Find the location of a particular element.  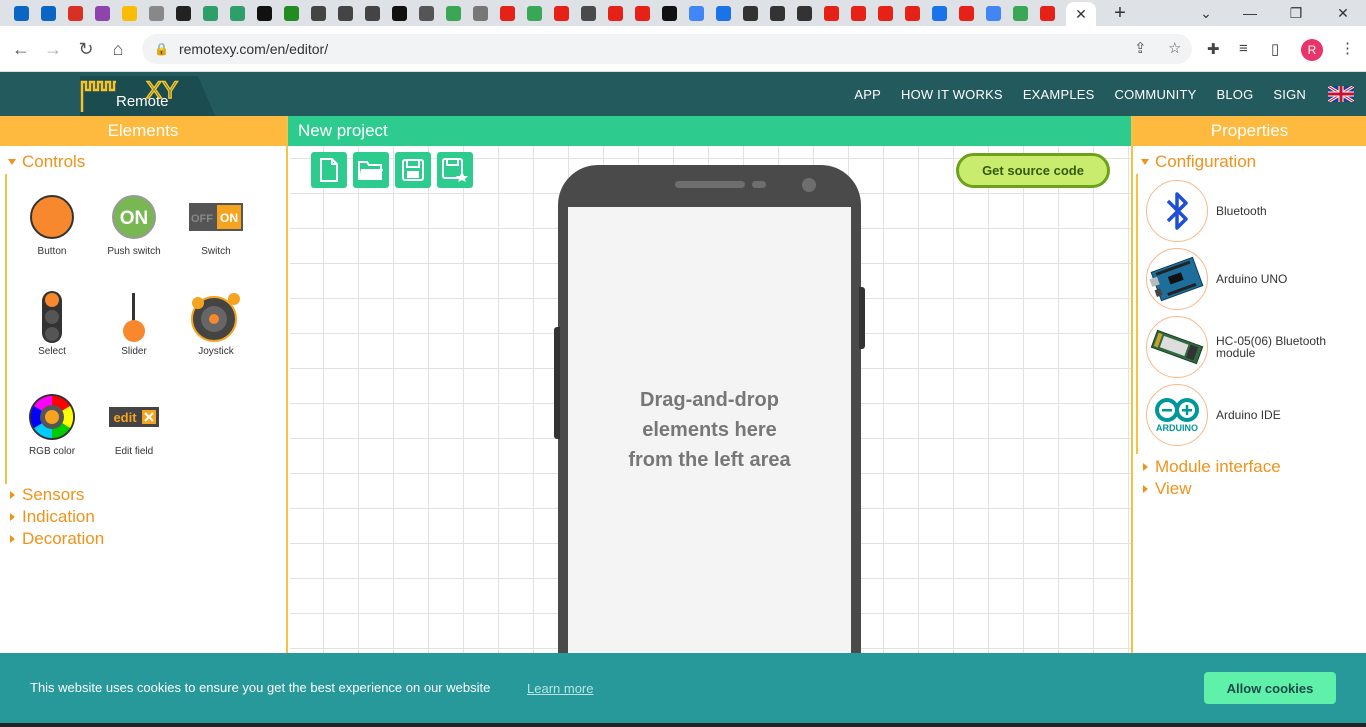

bookmark-star-icon: ☆ is located at coordinates (1174, 48).